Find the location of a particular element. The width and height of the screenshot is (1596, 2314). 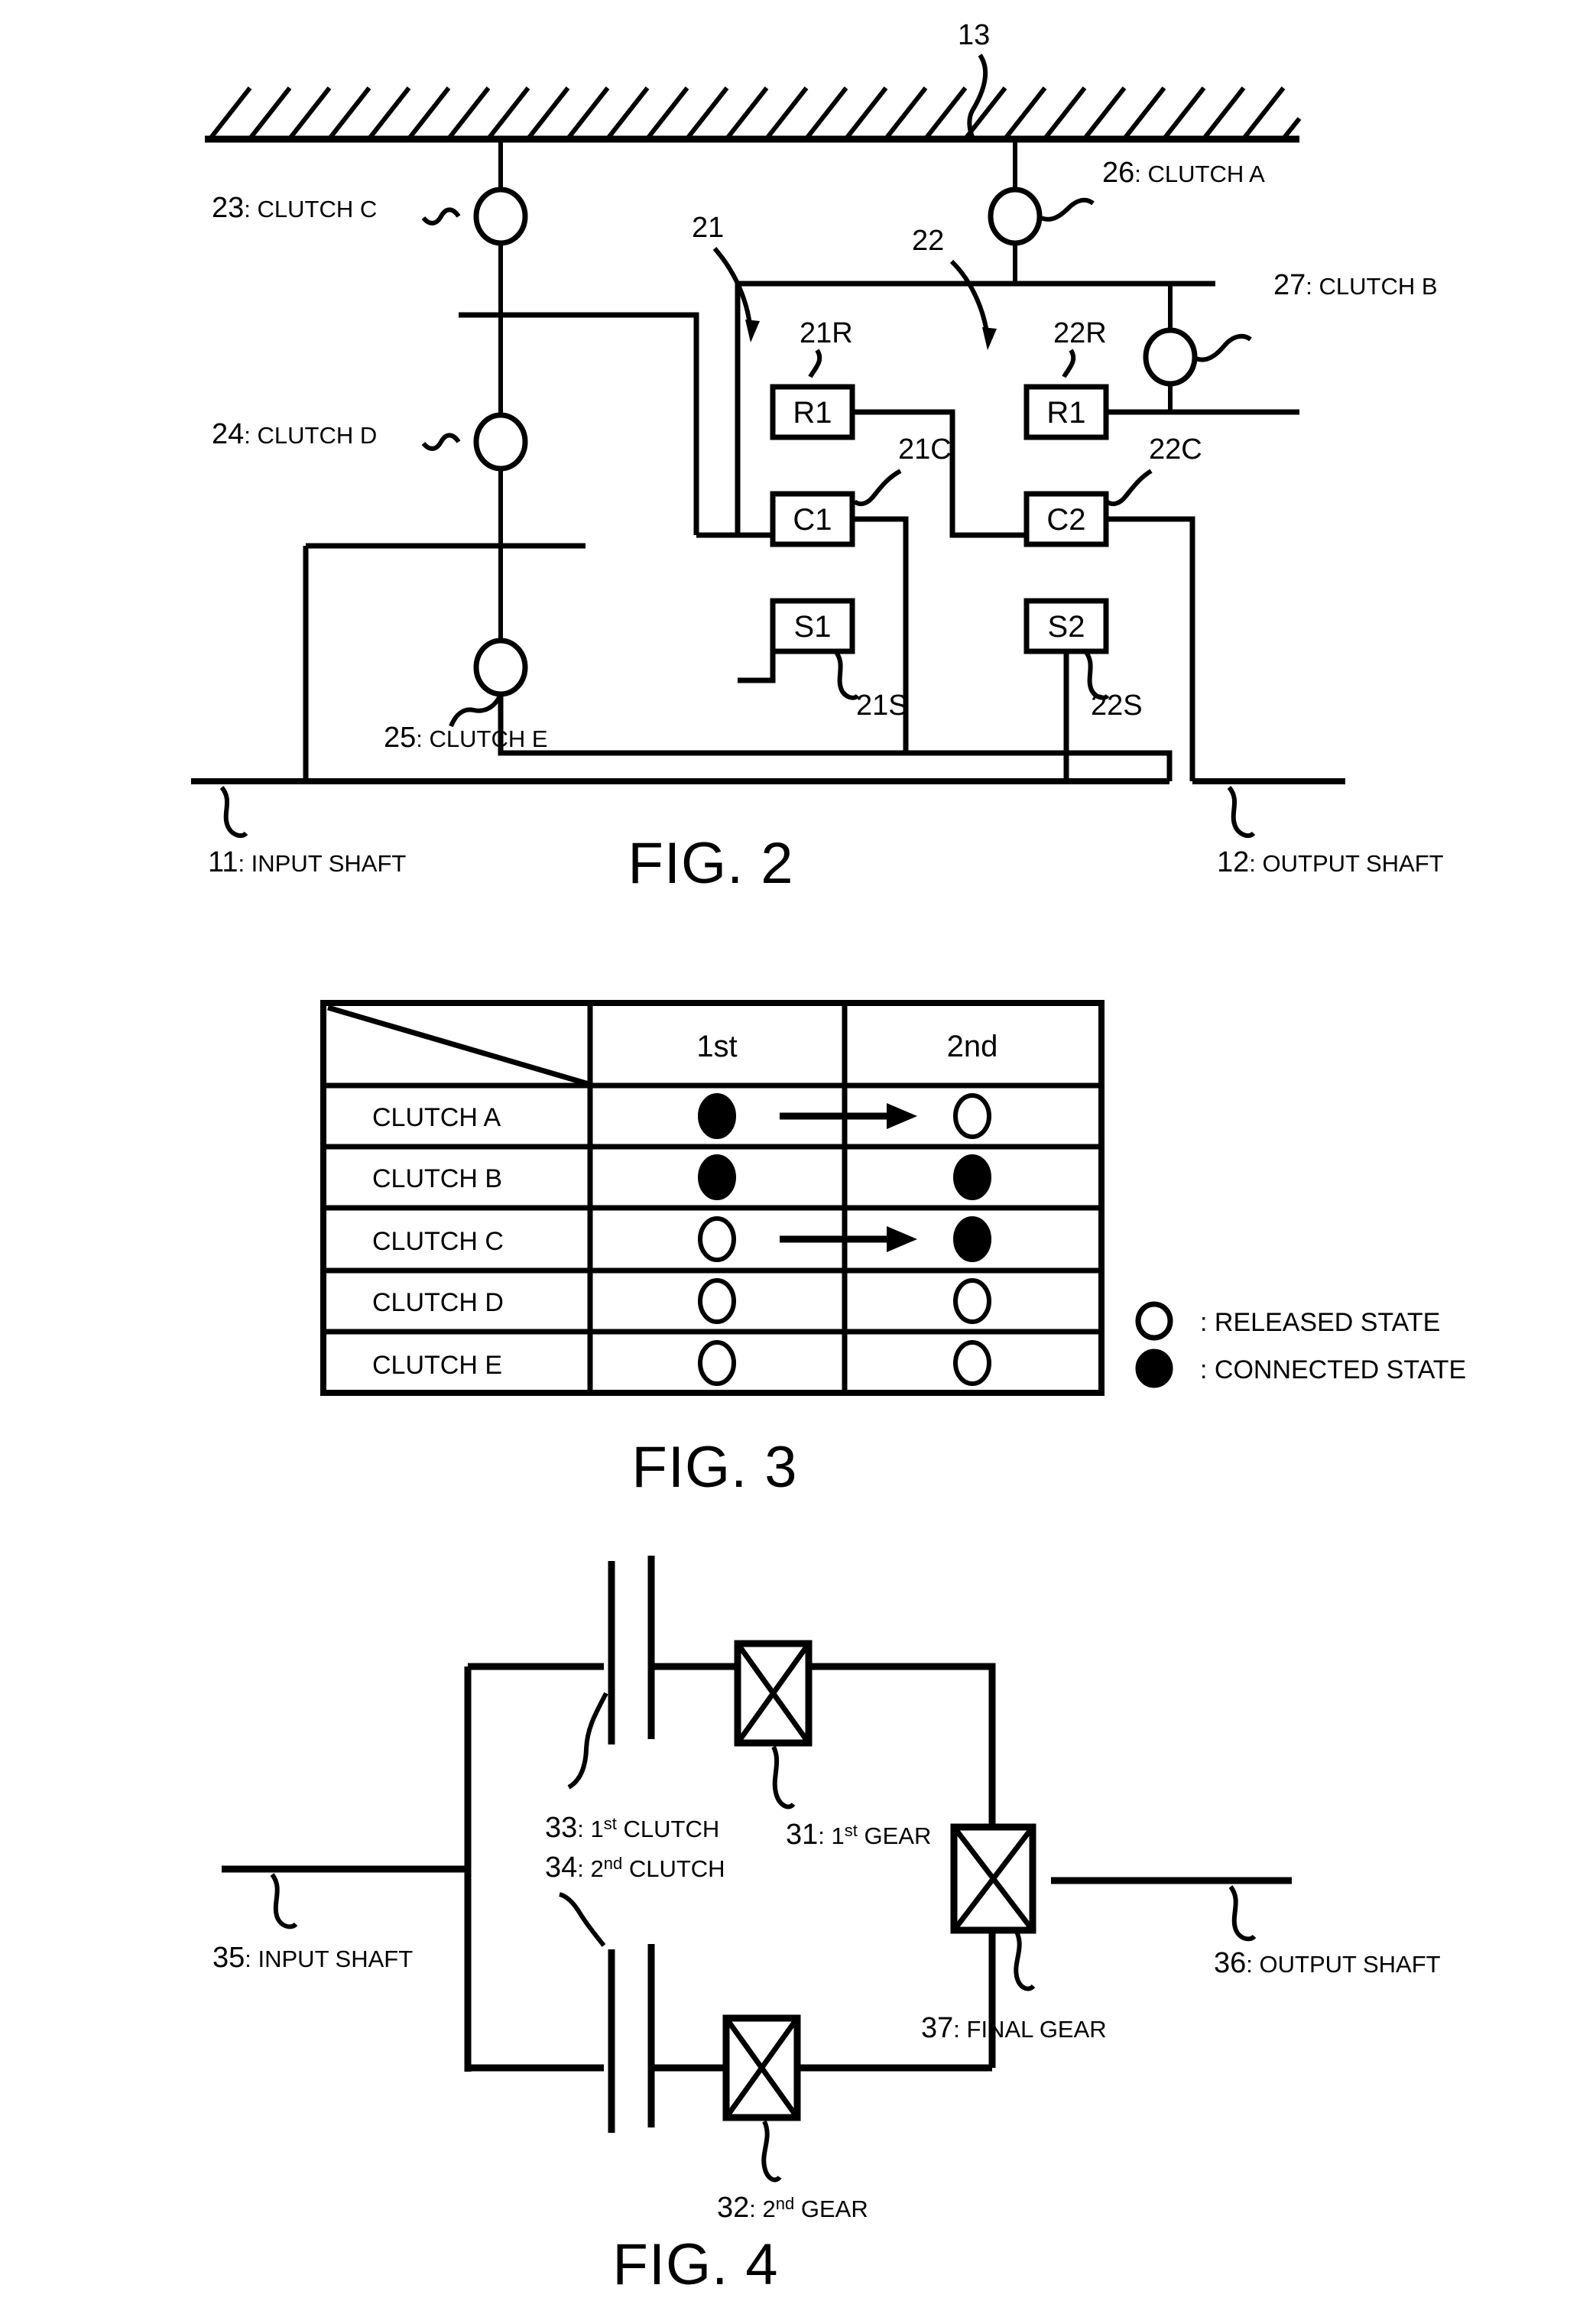

fig4-leader-second-clutch is located at coordinates (582, 1919).